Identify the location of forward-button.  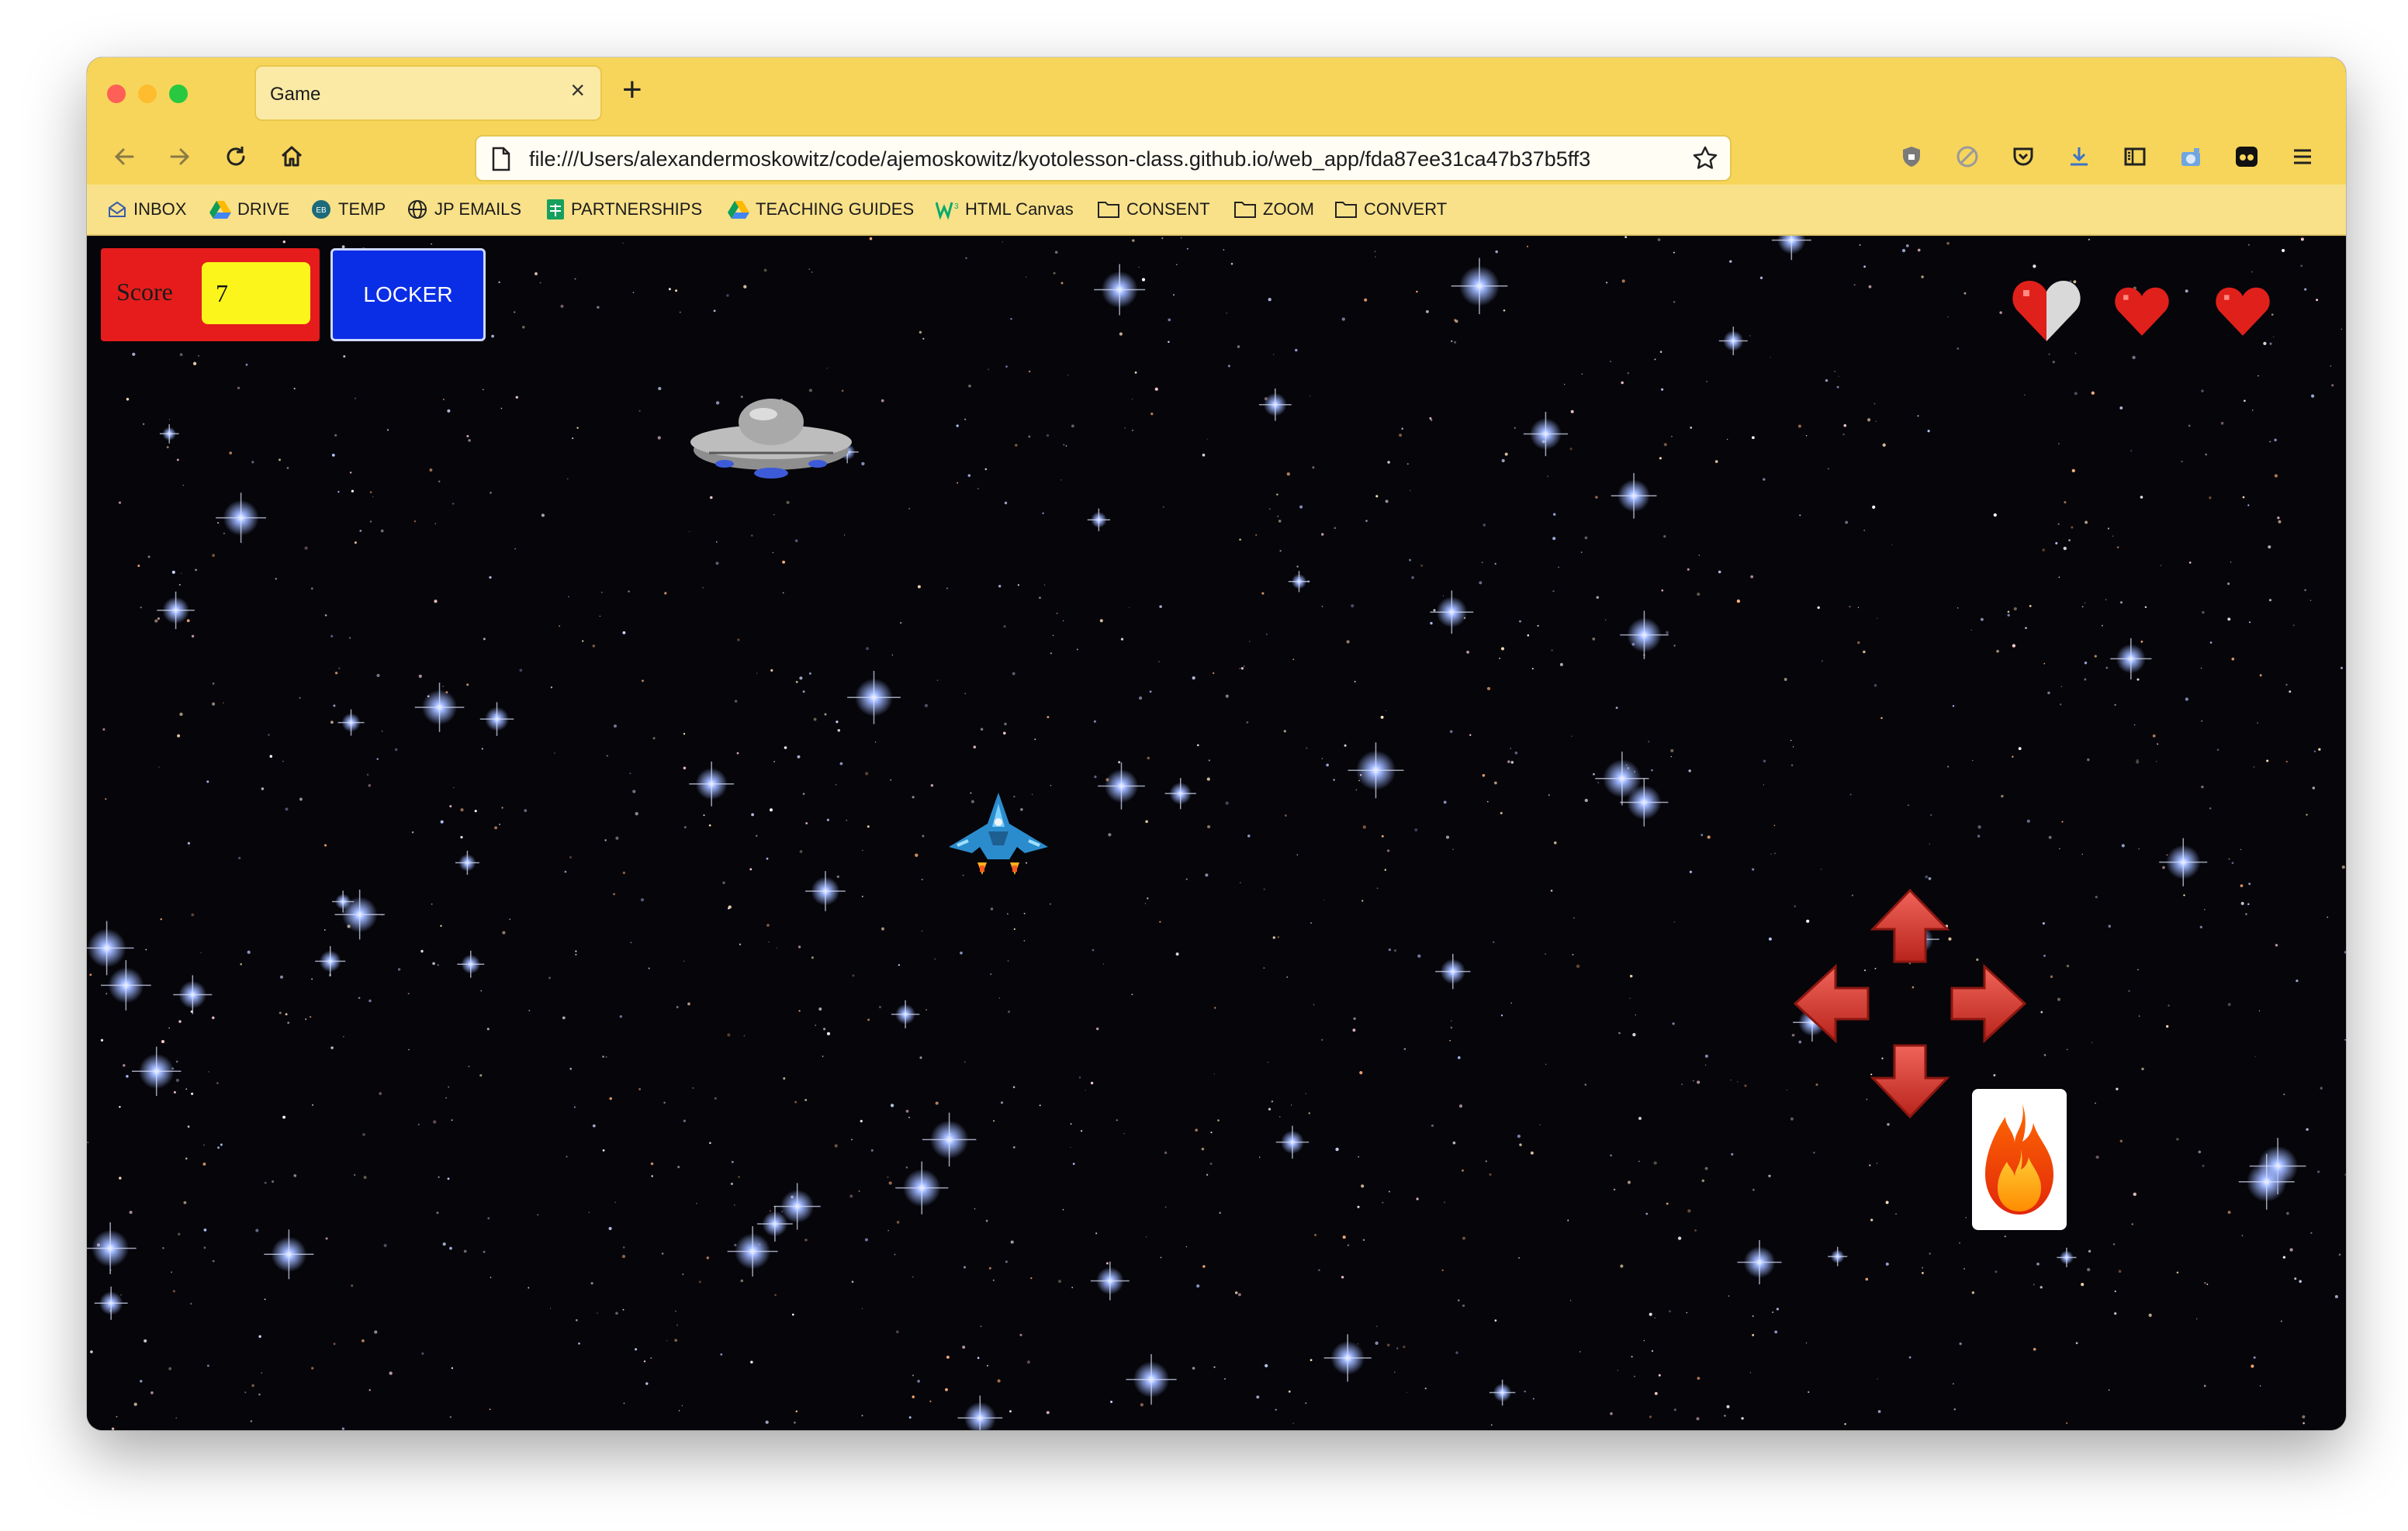
(180, 156).